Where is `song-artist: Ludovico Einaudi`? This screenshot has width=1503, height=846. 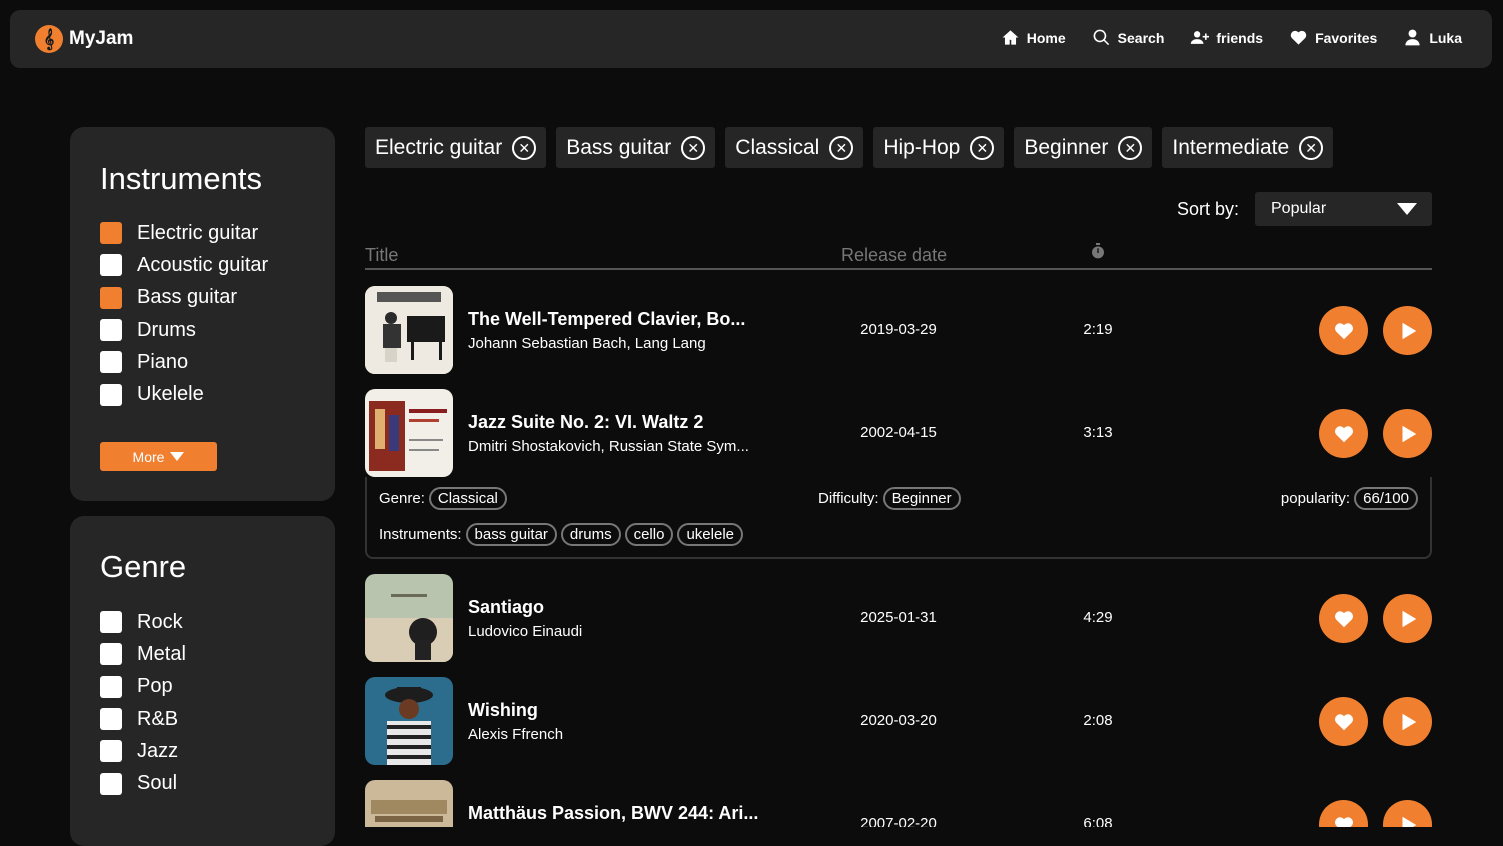
song-artist: Ludovico Einaudi is located at coordinates (525, 631).